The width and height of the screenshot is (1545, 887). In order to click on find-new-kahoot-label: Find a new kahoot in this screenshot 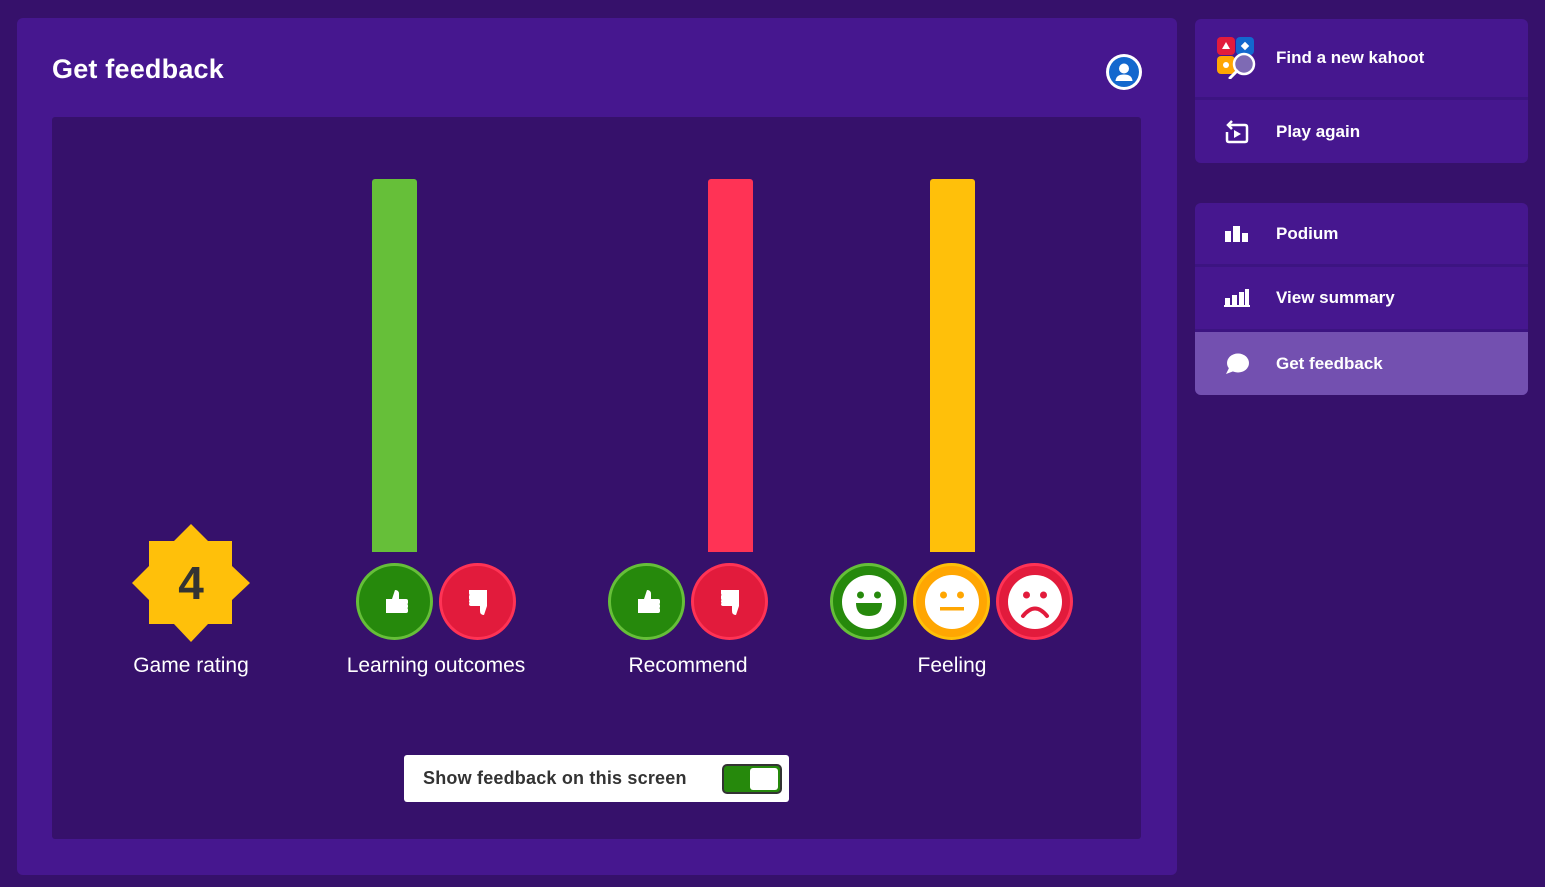, I will do `click(1350, 57)`.